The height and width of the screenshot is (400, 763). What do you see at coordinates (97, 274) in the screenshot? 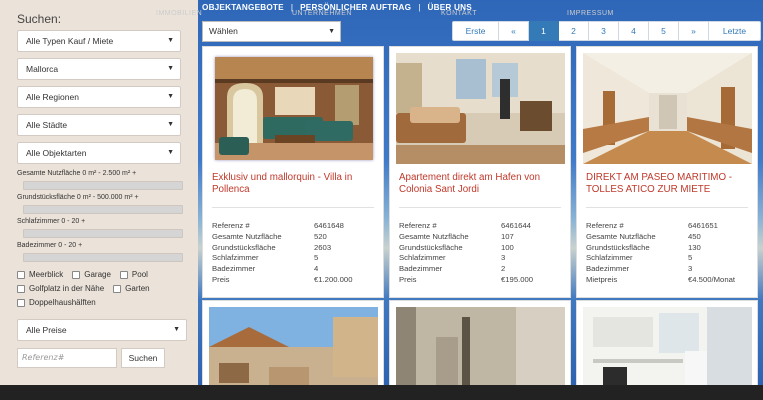
I see `garage-label: Garage` at bounding box center [97, 274].